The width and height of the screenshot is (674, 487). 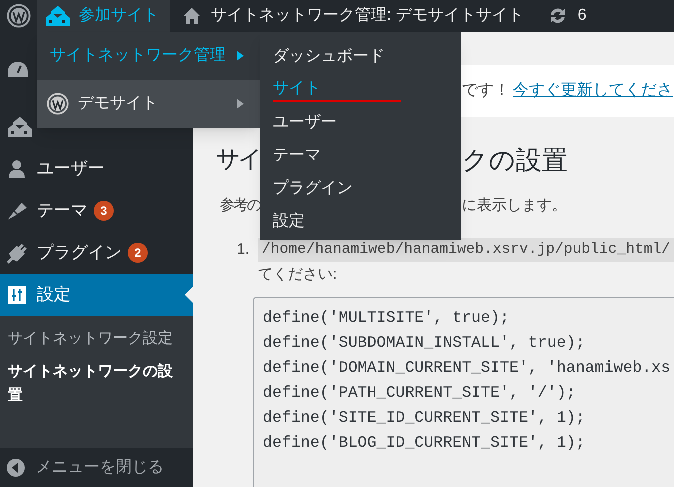 I want to click on code-line: define('BLOG_ID_CURRENT_SITE', 1);, so click(x=424, y=443).